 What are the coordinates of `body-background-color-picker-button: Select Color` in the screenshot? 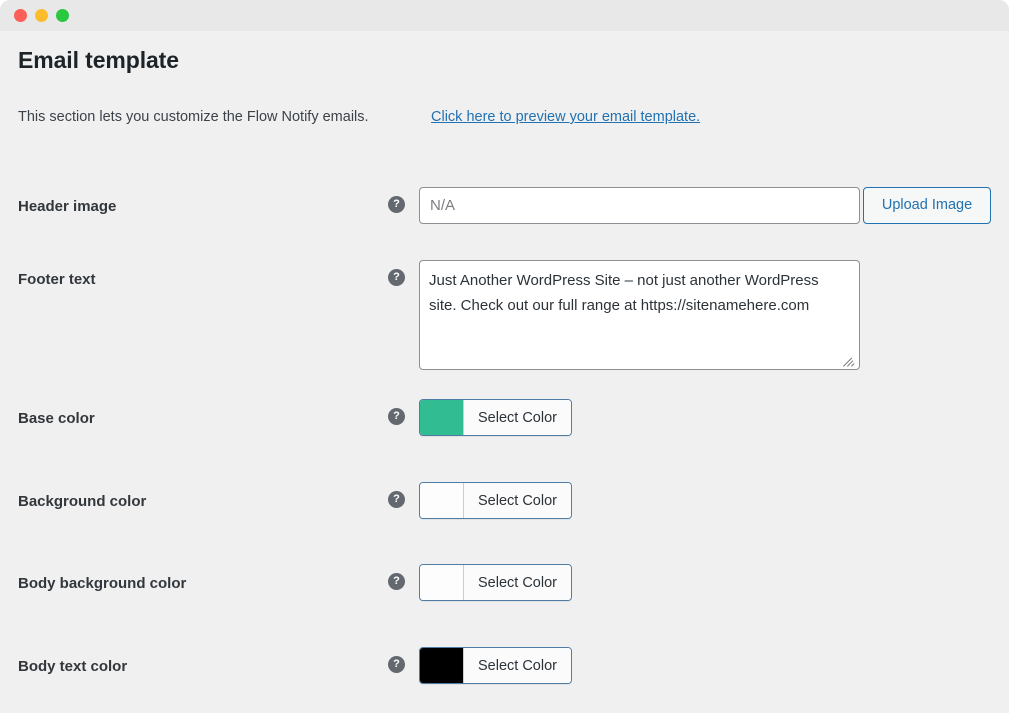 It's located at (495, 582).